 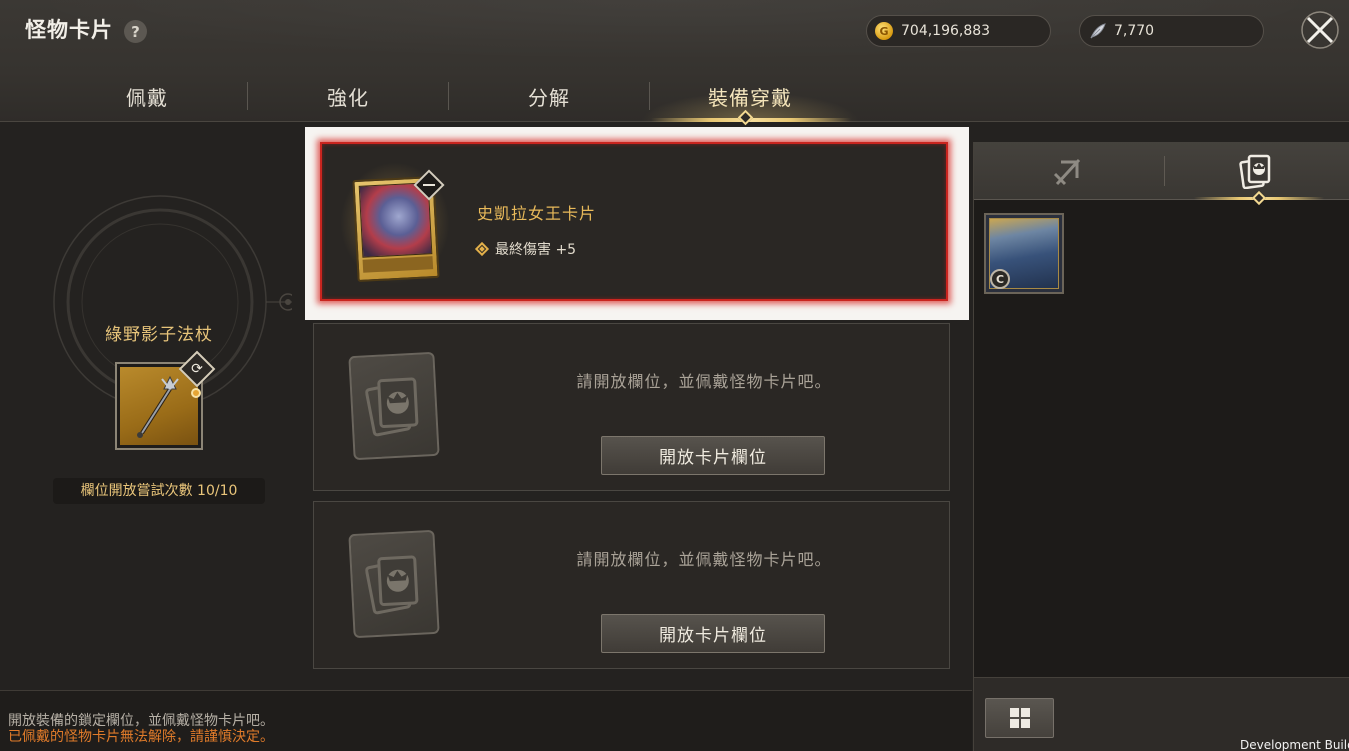 What do you see at coordinates (141, 737) in the screenshot?
I see `footer-warning: 已佩戴的怪物卡片無法解除，請謹慎決定。` at bounding box center [141, 737].